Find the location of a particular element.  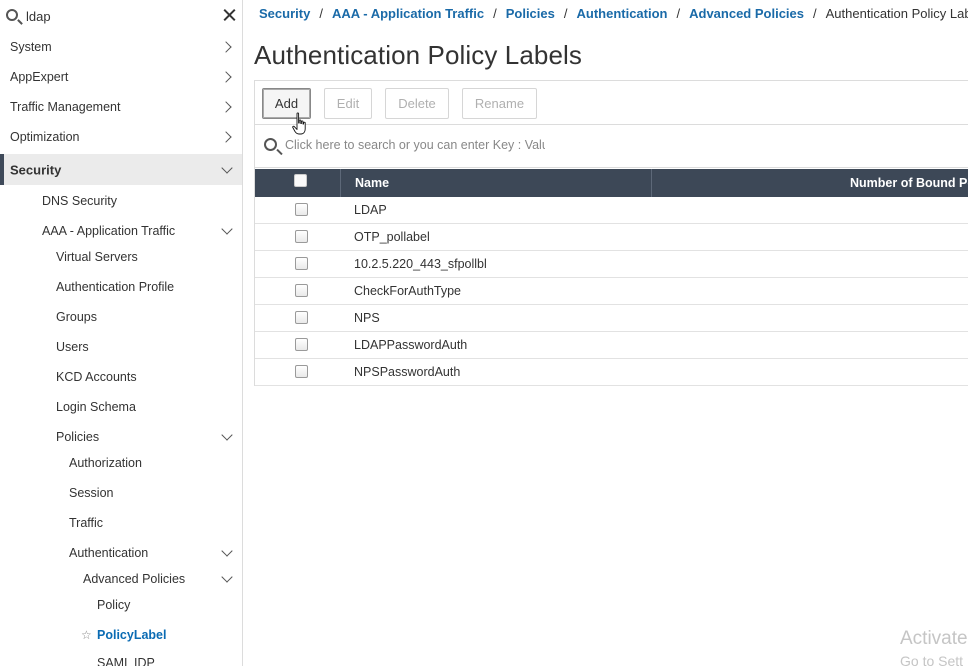

sidebar-item-label: KCD Accounts is located at coordinates (96, 377).